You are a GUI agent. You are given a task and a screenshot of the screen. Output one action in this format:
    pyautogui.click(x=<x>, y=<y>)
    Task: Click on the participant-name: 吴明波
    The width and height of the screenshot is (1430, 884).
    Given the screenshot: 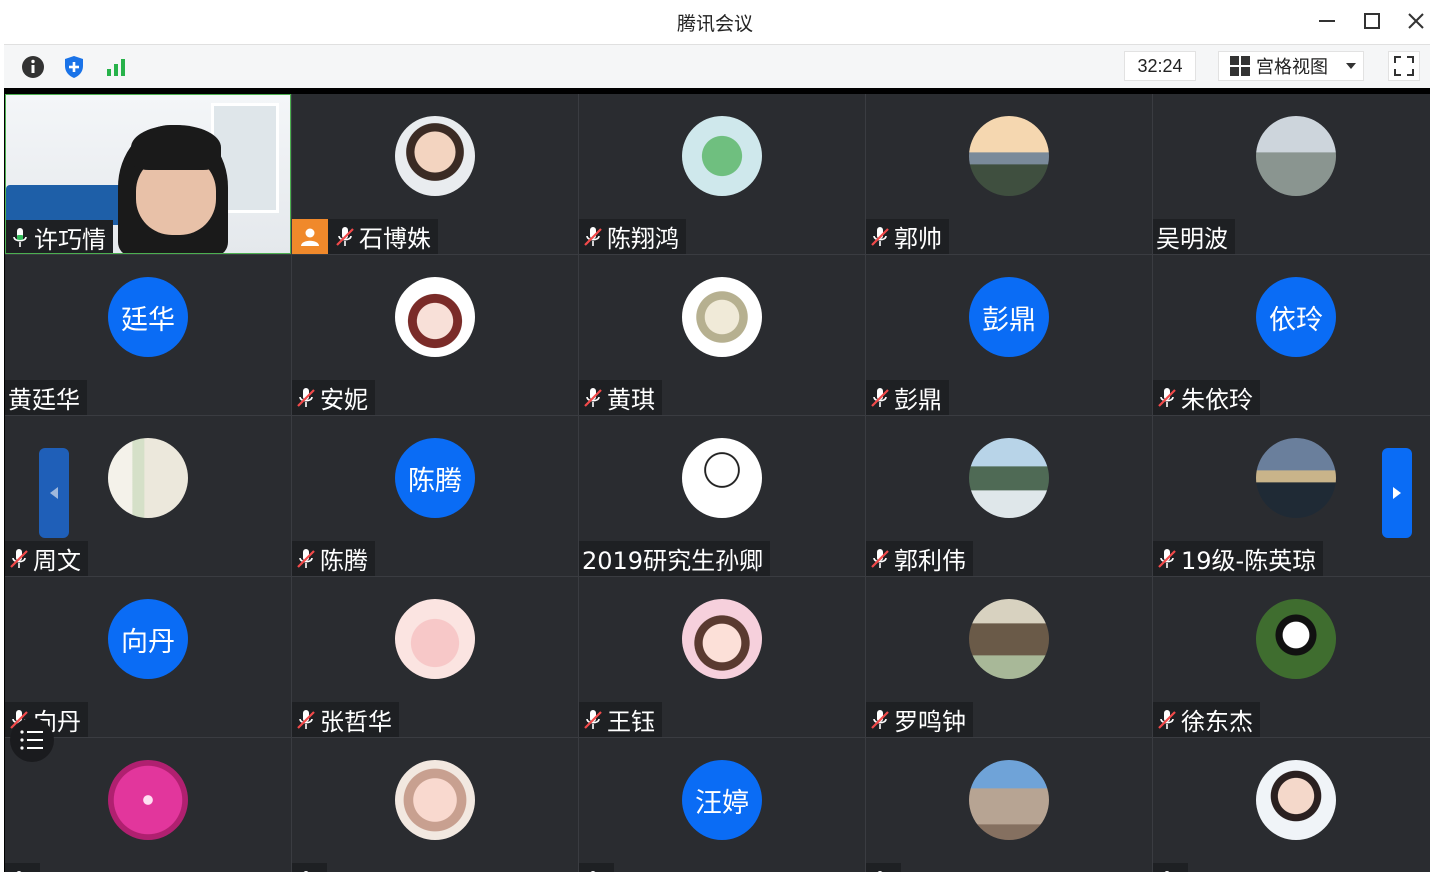 What is the action you would take?
    pyautogui.click(x=1192, y=239)
    